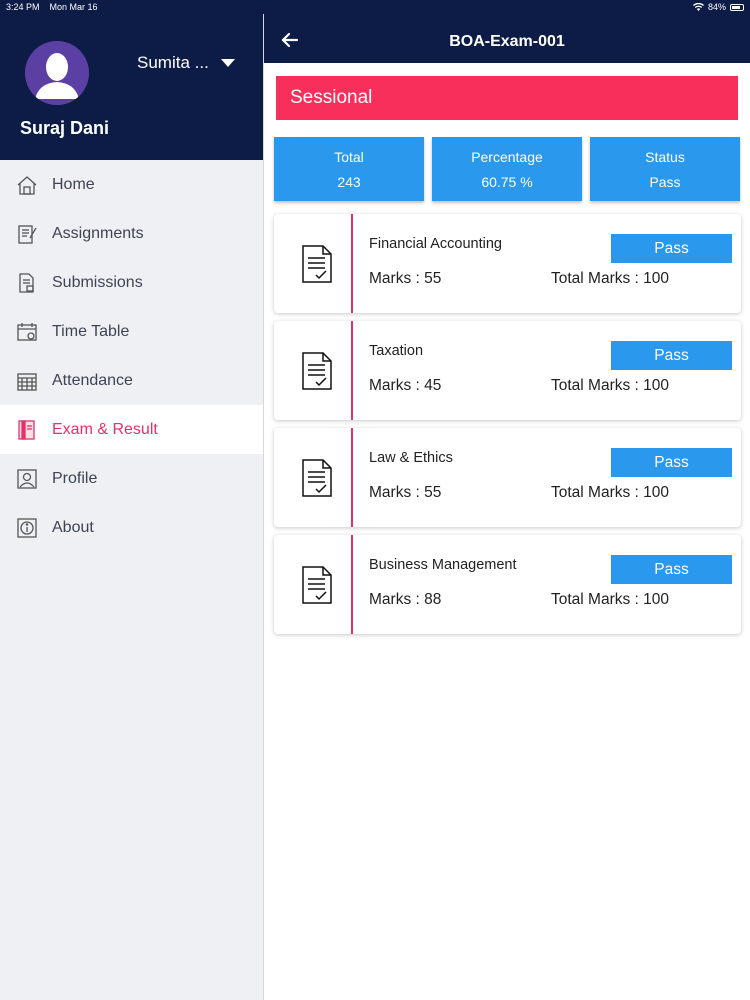 This screenshot has width=750, height=1000. I want to click on sidebar-item-label: About, so click(73, 527).